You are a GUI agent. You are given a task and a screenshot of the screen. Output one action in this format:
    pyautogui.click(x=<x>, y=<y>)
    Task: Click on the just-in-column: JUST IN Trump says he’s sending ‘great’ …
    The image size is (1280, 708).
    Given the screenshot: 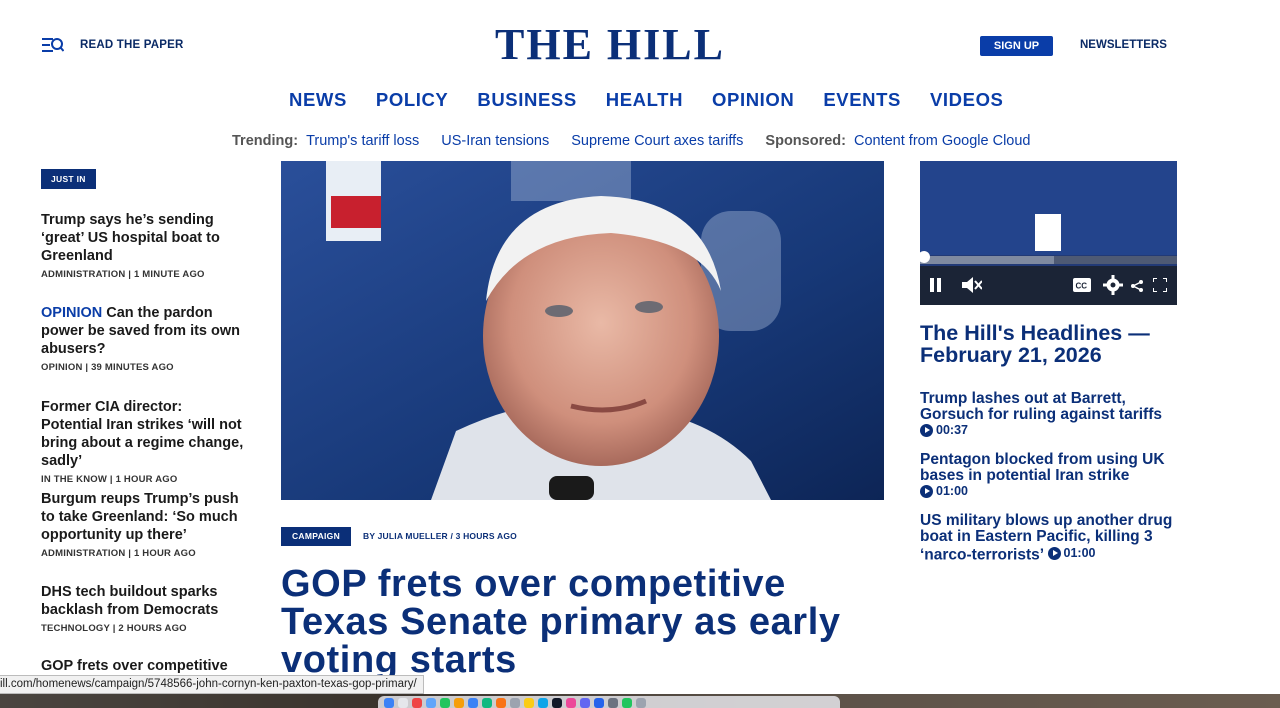 What is the action you would take?
    pyautogui.click(x=146, y=421)
    